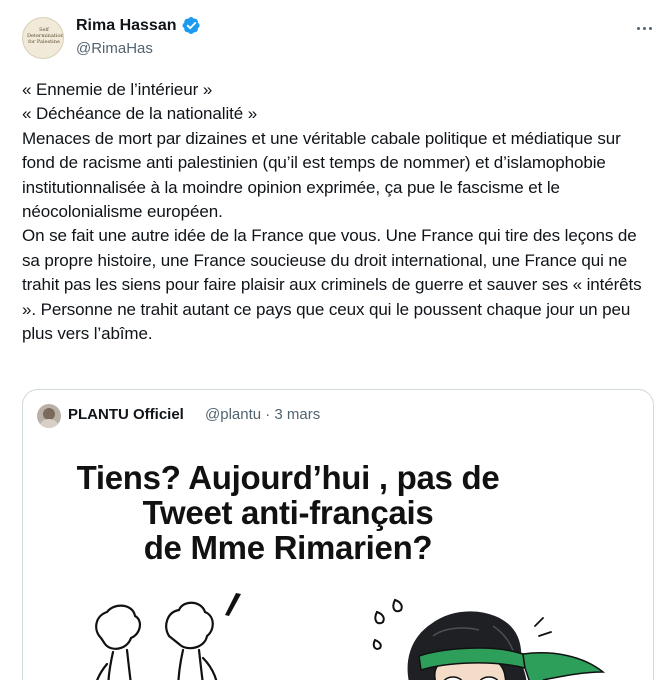  I want to click on author-avatar: Self Determination for Palestine, so click(43, 38).